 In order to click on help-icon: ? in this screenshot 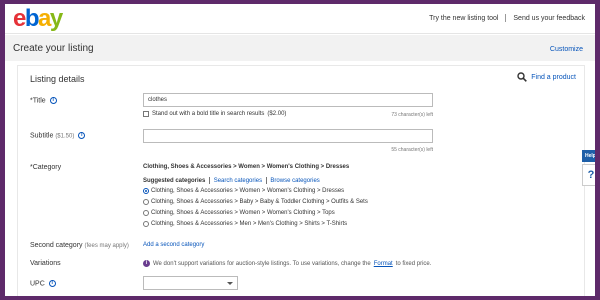, I will do `click(588, 175)`.